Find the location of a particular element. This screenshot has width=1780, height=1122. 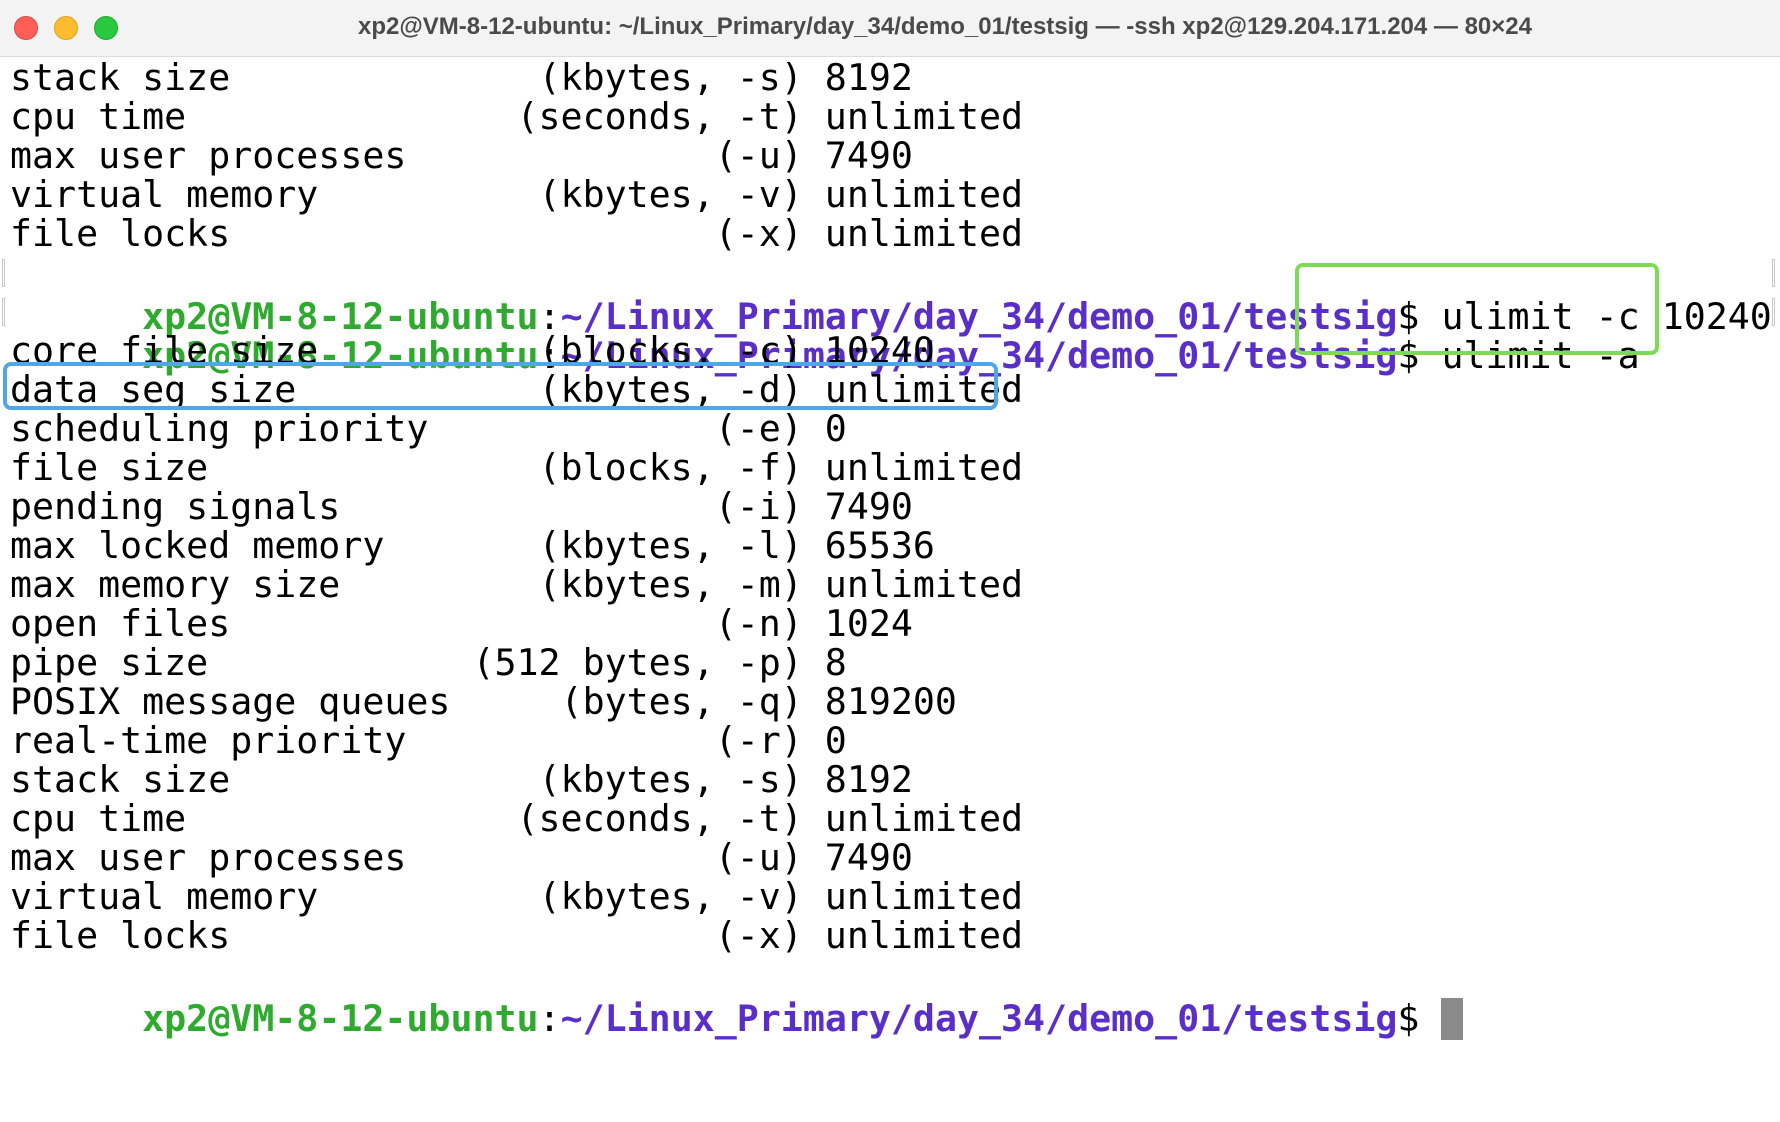

prompt-user: xp2@VM-8-12-ubuntu is located at coordinates (340, 1018).